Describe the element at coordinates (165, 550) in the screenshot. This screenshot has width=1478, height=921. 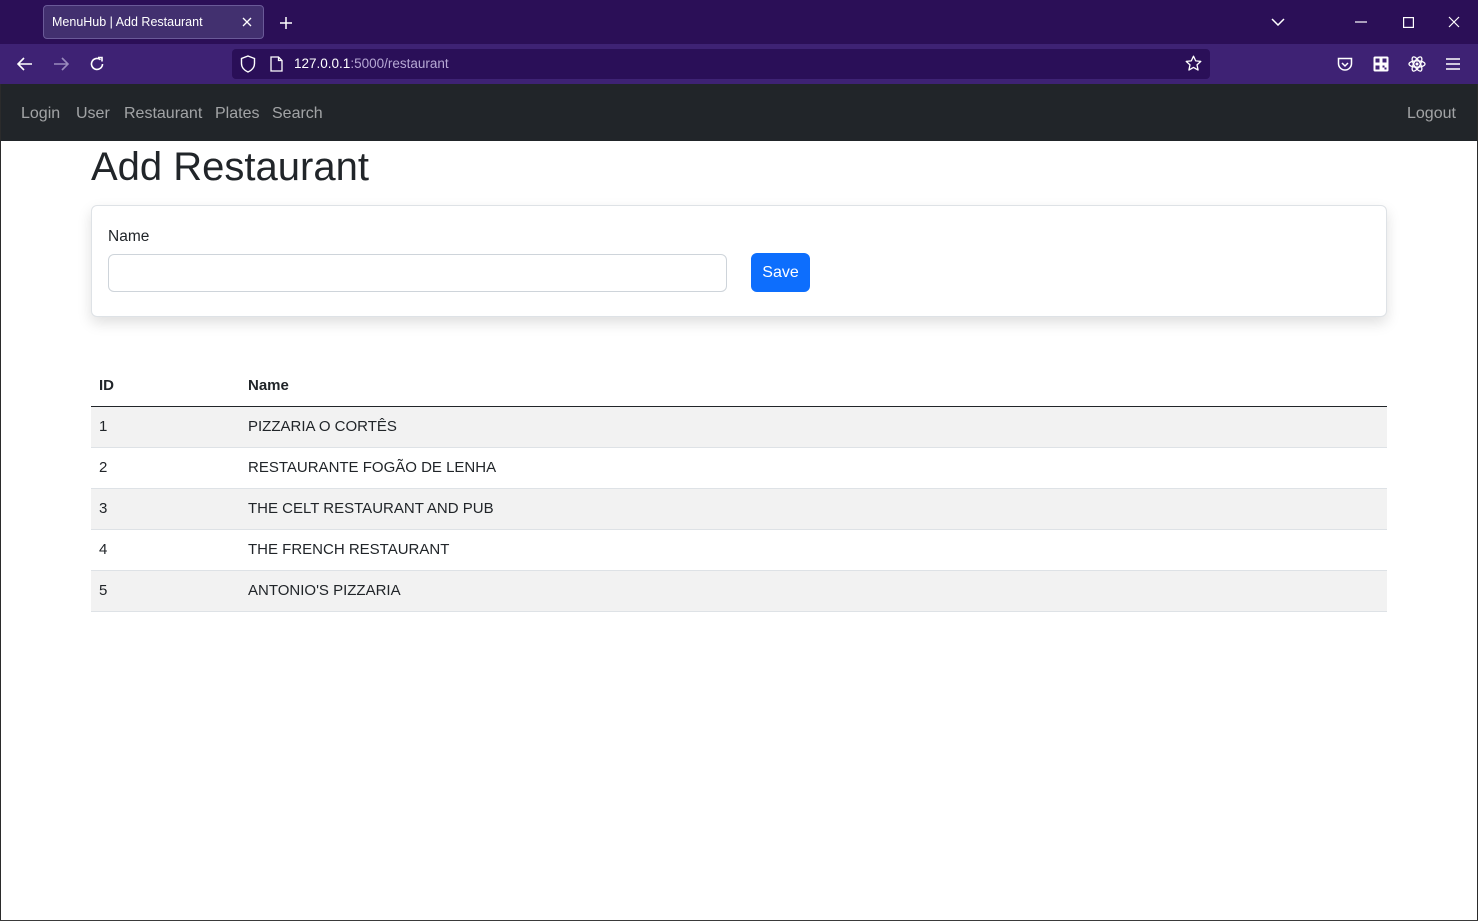
I see `restaurant-id-cell: 4` at that location.